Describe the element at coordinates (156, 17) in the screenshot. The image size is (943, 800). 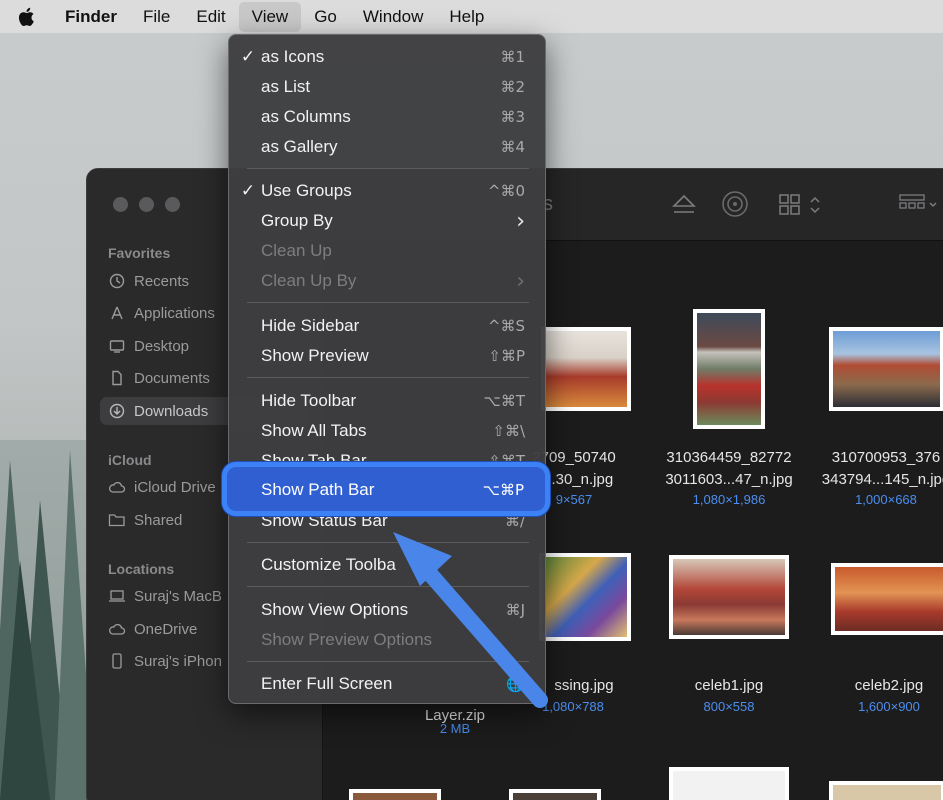
I see `menu-file: File` at that location.